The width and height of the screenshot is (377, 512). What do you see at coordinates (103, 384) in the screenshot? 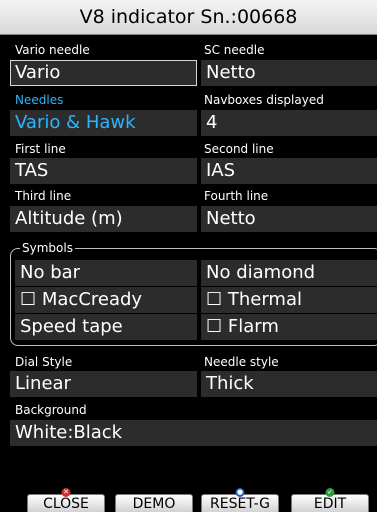
I see `dial-style-field: Linear` at bounding box center [103, 384].